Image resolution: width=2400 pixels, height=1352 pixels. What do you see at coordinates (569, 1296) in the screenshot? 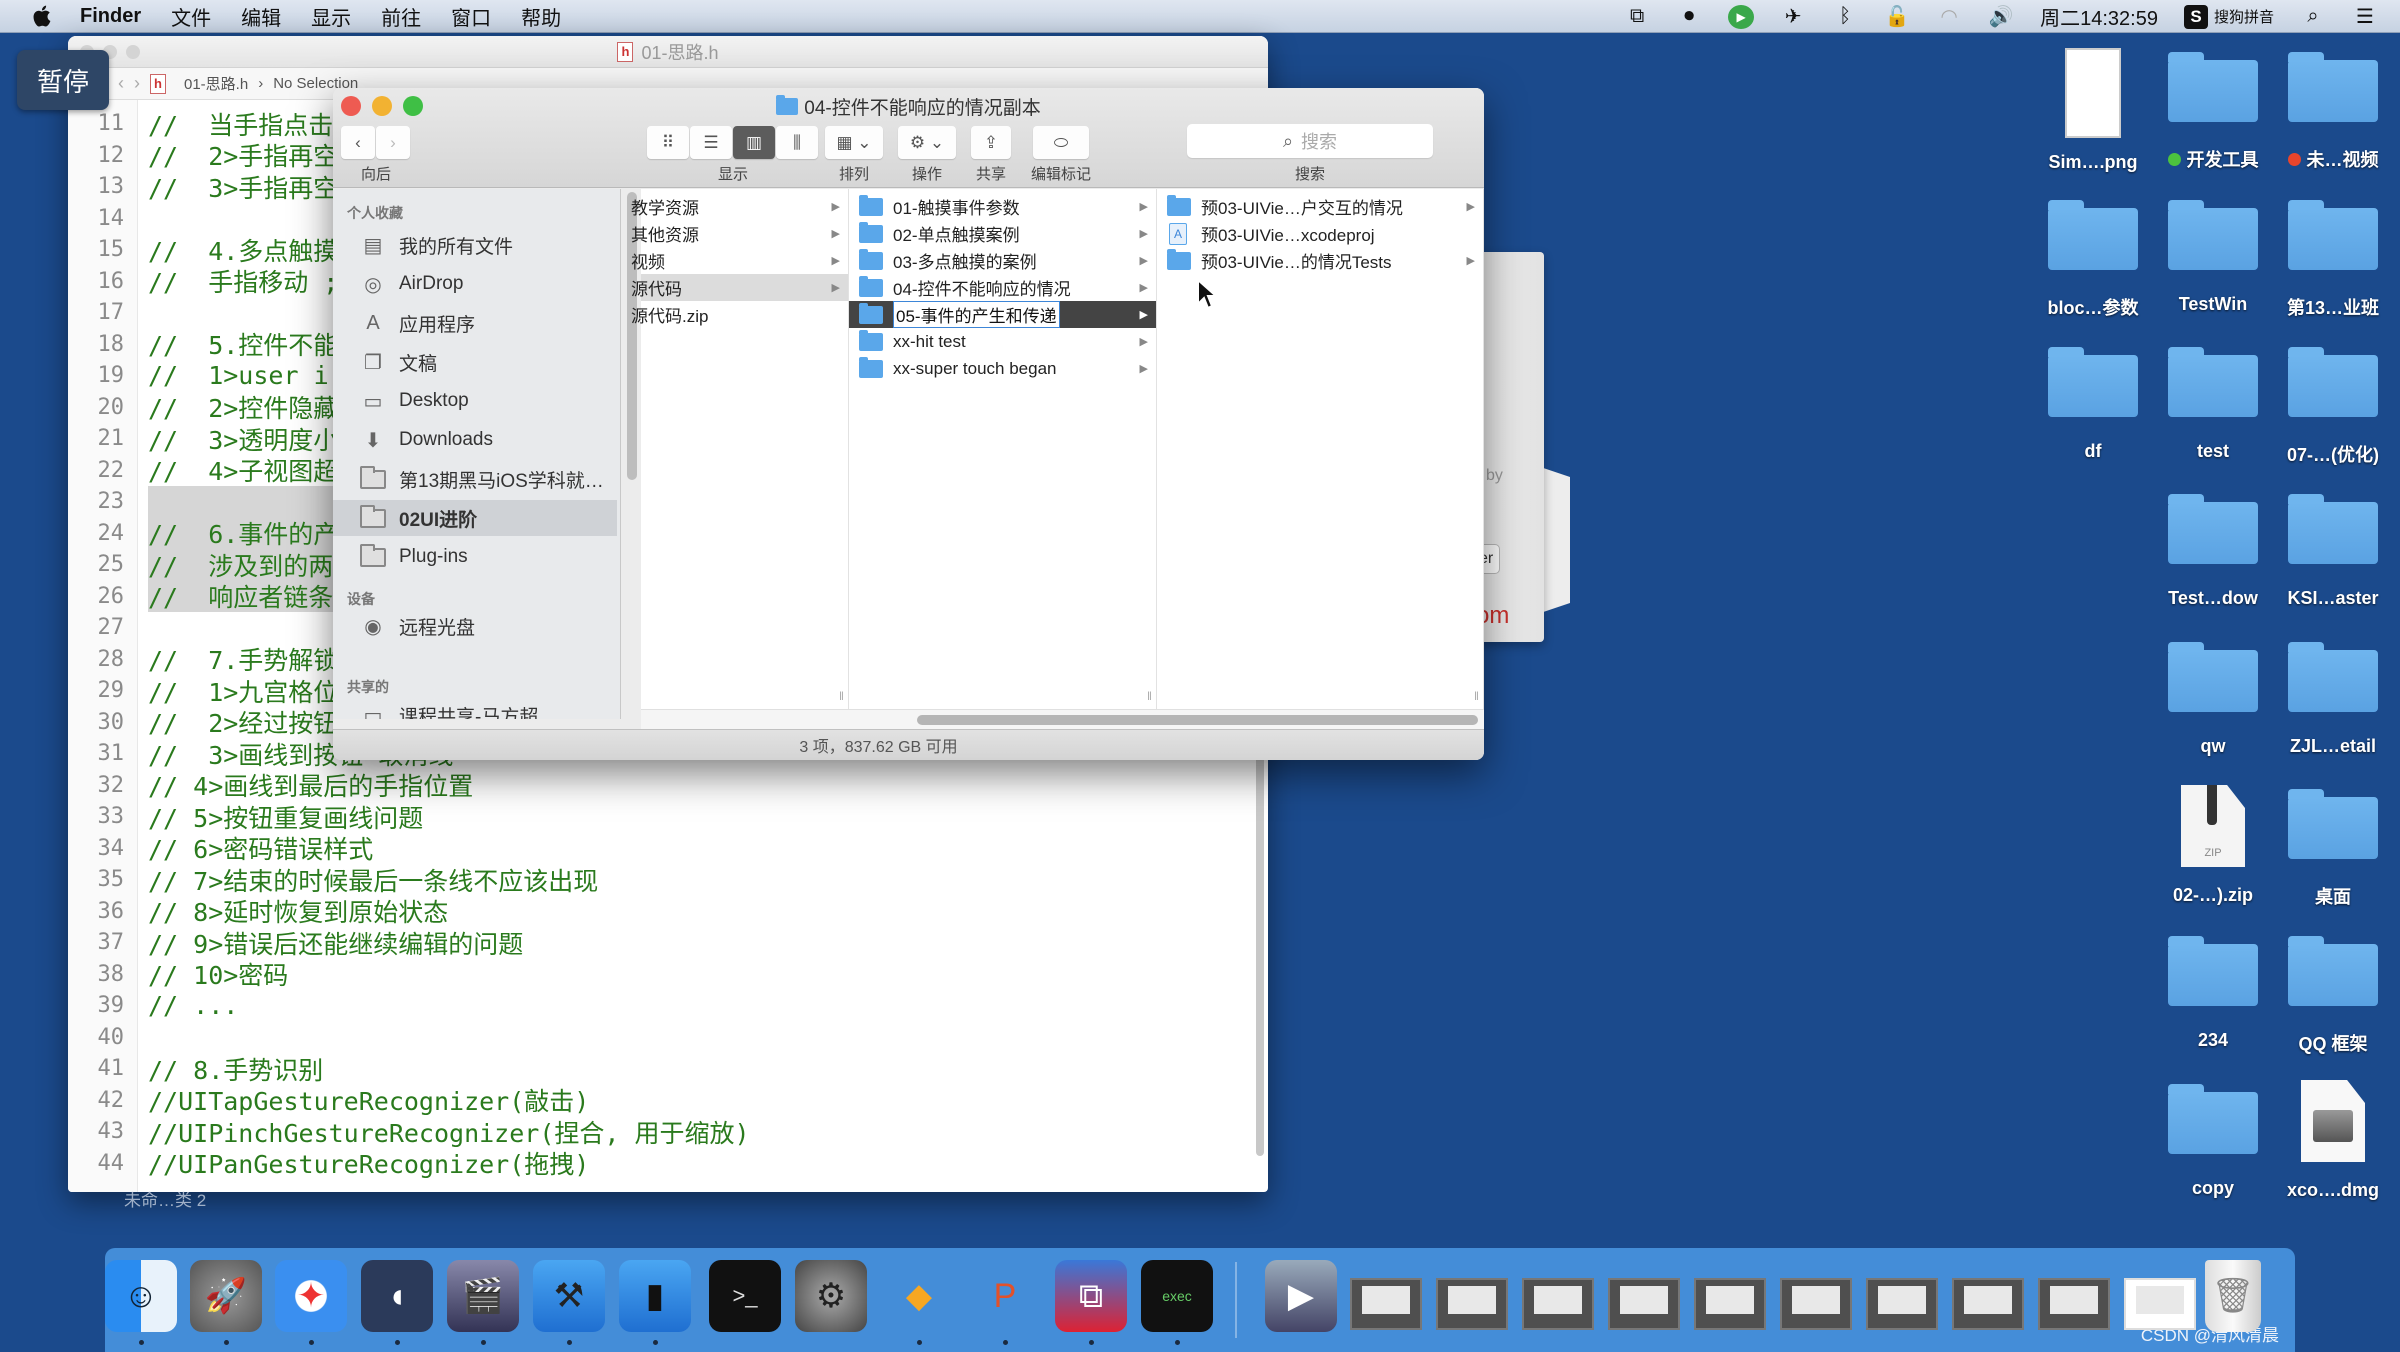
I see `xcode-icon: ⚒` at bounding box center [569, 1296].